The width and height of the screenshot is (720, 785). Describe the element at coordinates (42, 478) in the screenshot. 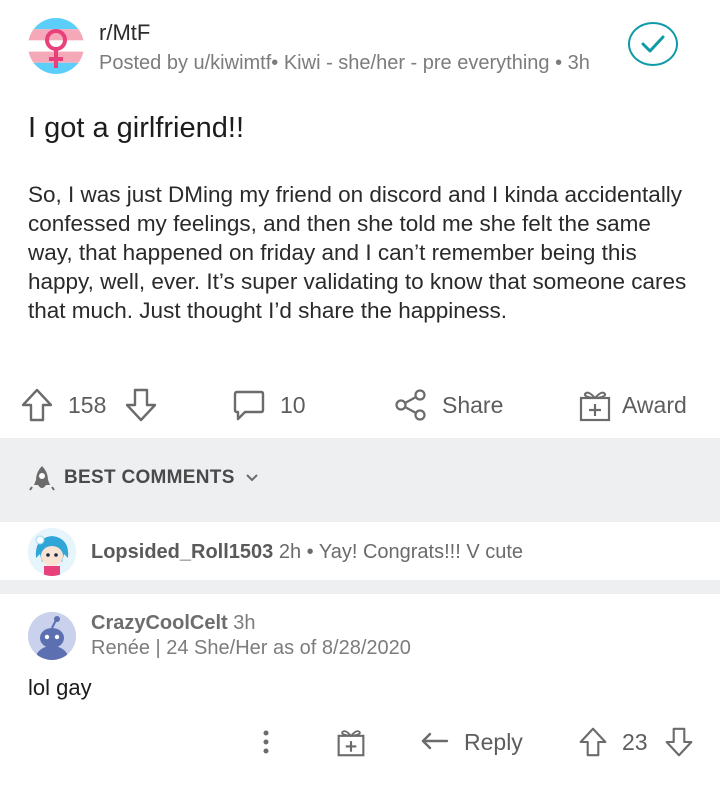

I see `rocket-icon` at that location.